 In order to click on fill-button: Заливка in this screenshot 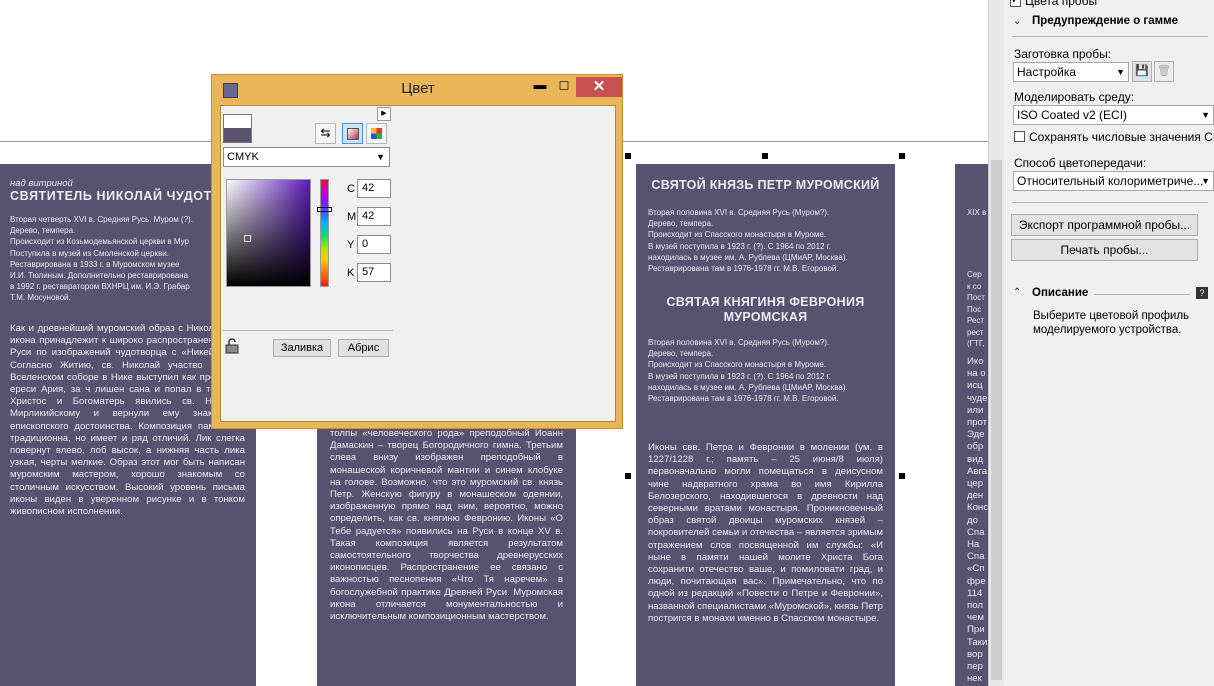, I will do `click(302, 348)`.